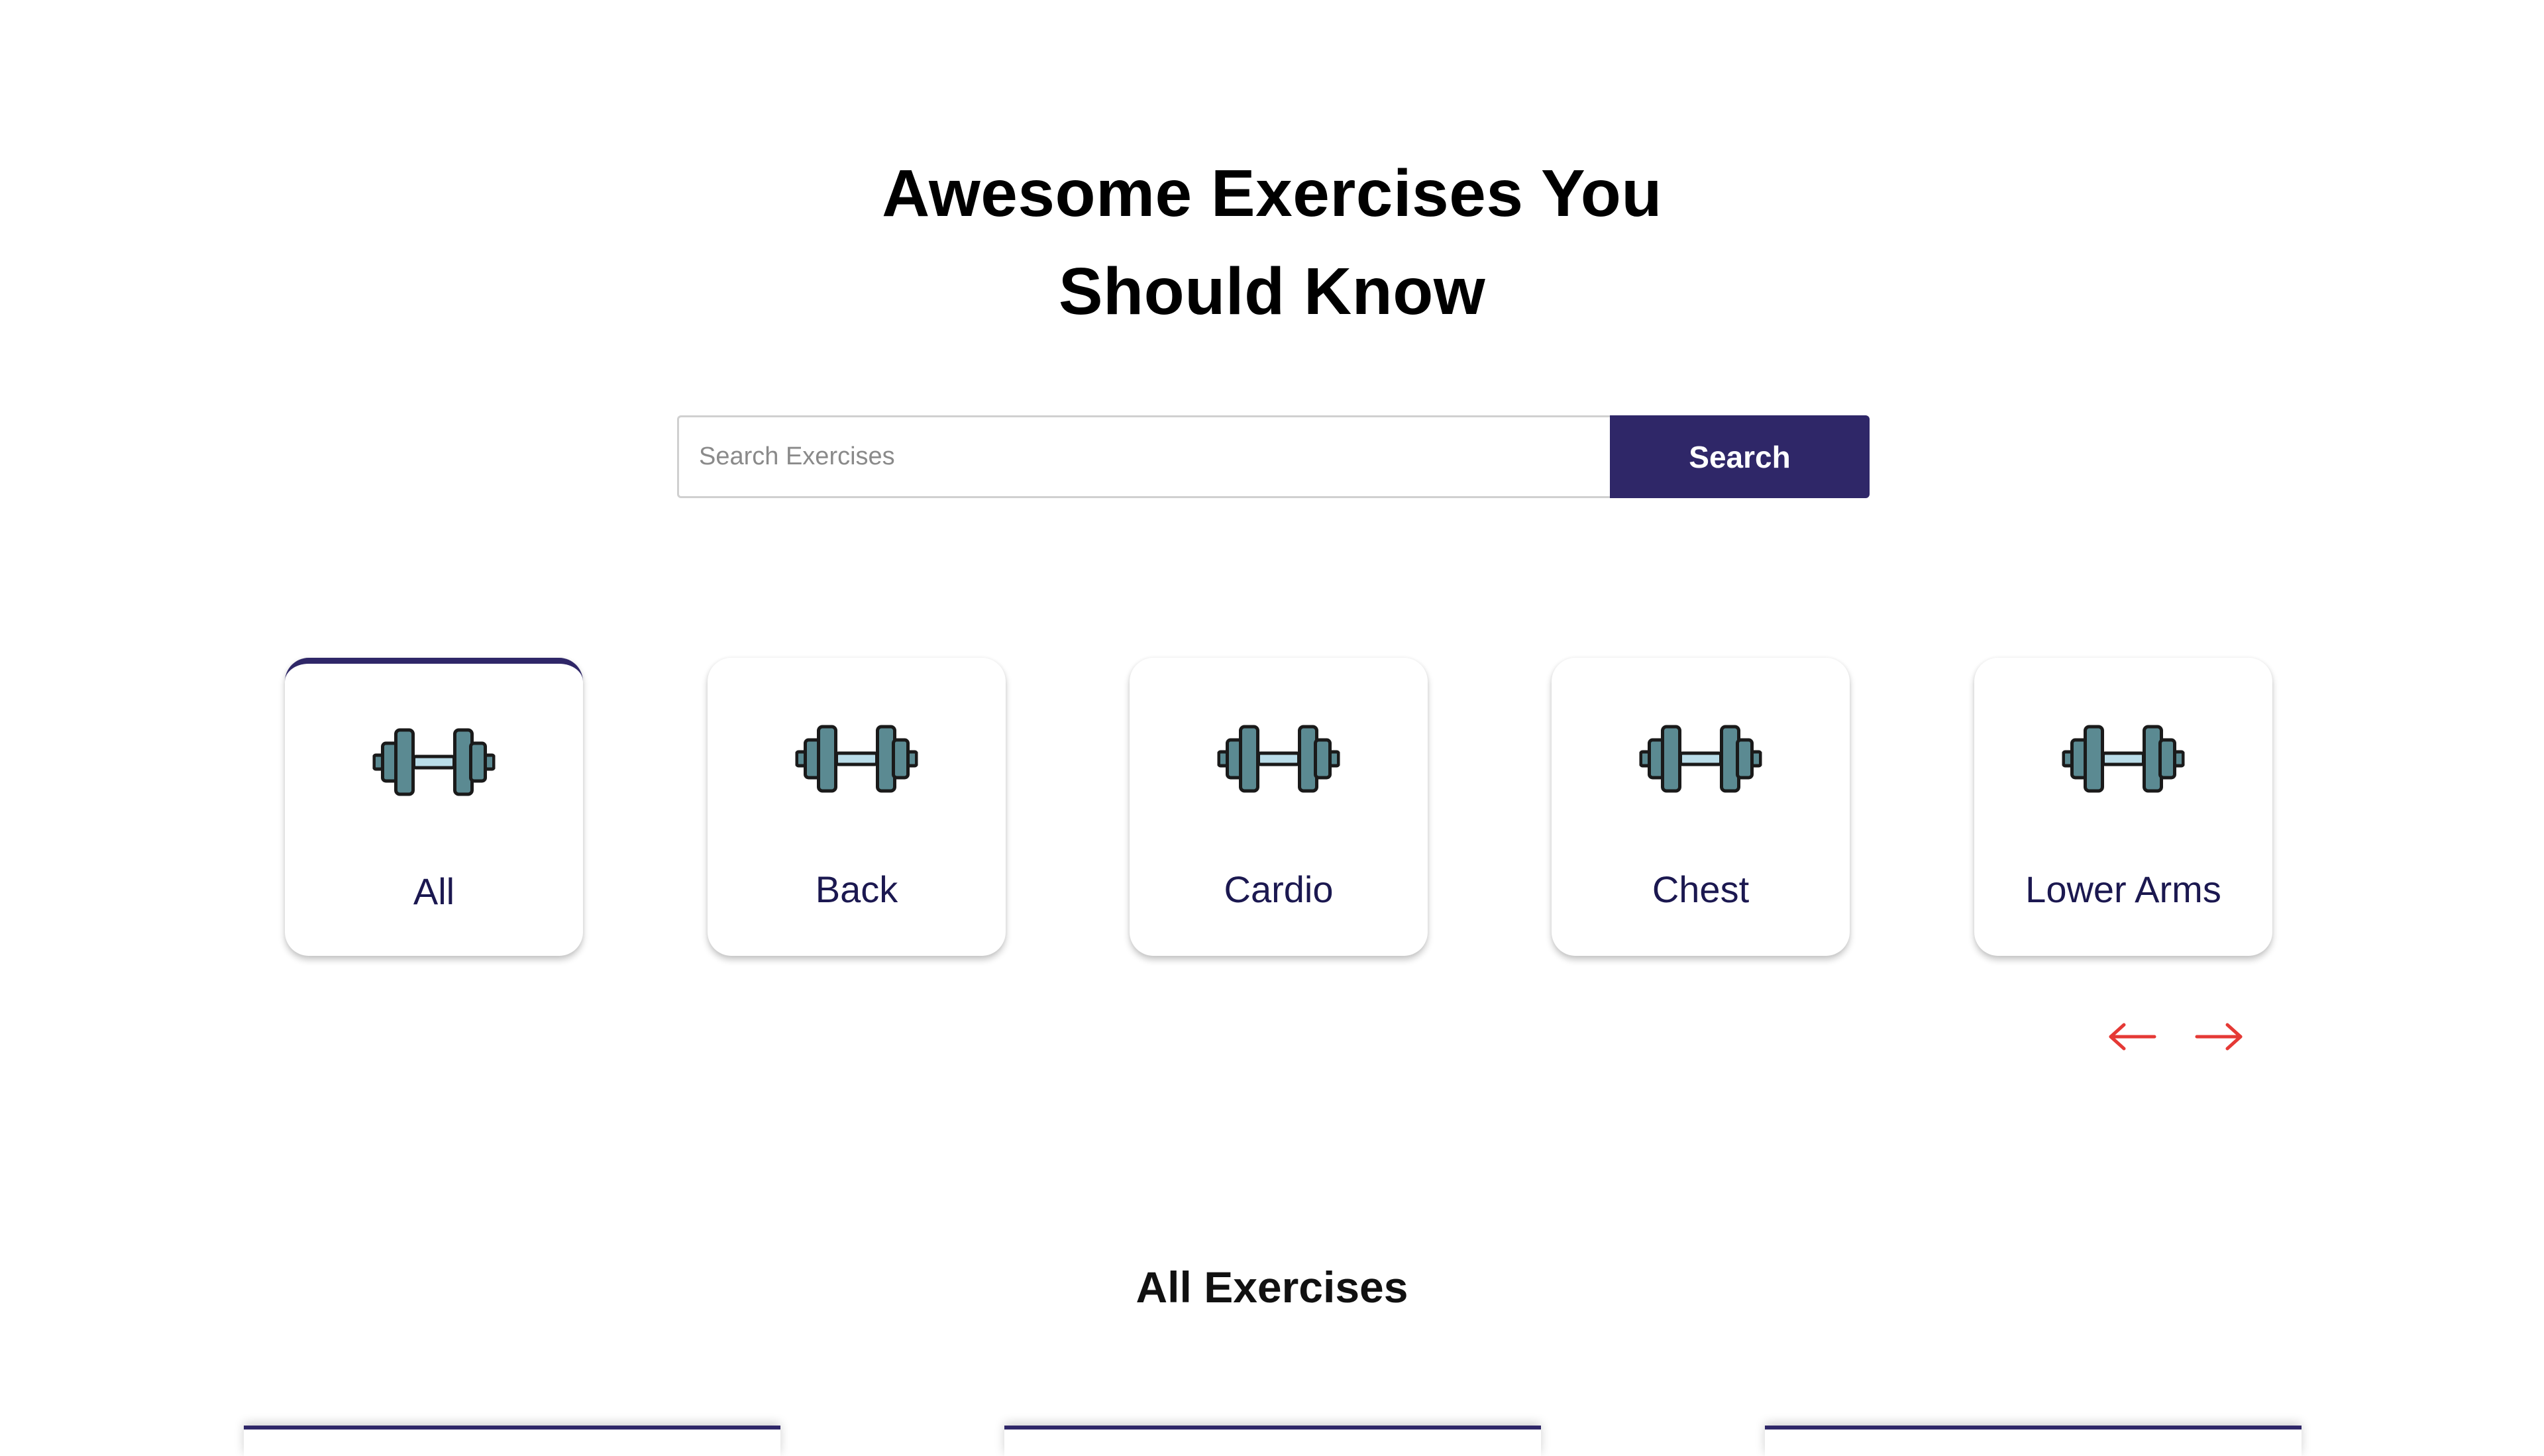  What do you see at coordinates (1272, 1287) in the screenshot?
I see `exercises-section-title: All Exercises` at bounding box center [1272, 1287].